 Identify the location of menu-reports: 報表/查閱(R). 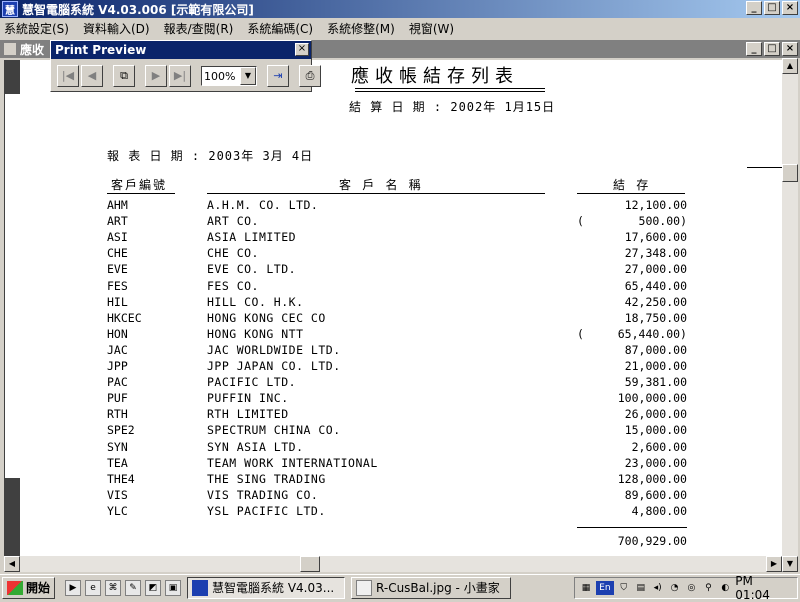
(199, 28).